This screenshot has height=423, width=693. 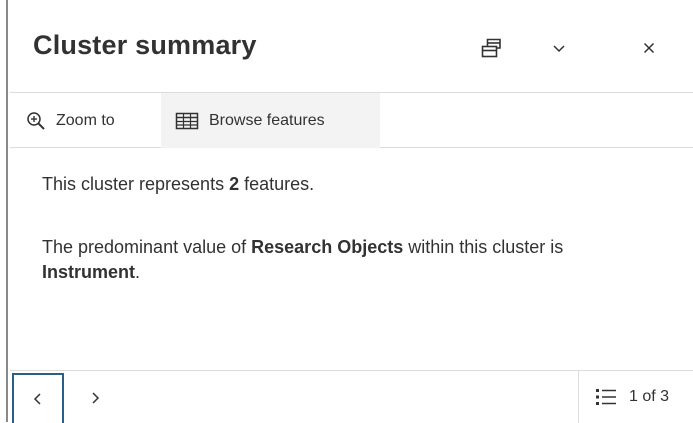 I want to click on chevron-left-icon, so click(x=37, y=399).